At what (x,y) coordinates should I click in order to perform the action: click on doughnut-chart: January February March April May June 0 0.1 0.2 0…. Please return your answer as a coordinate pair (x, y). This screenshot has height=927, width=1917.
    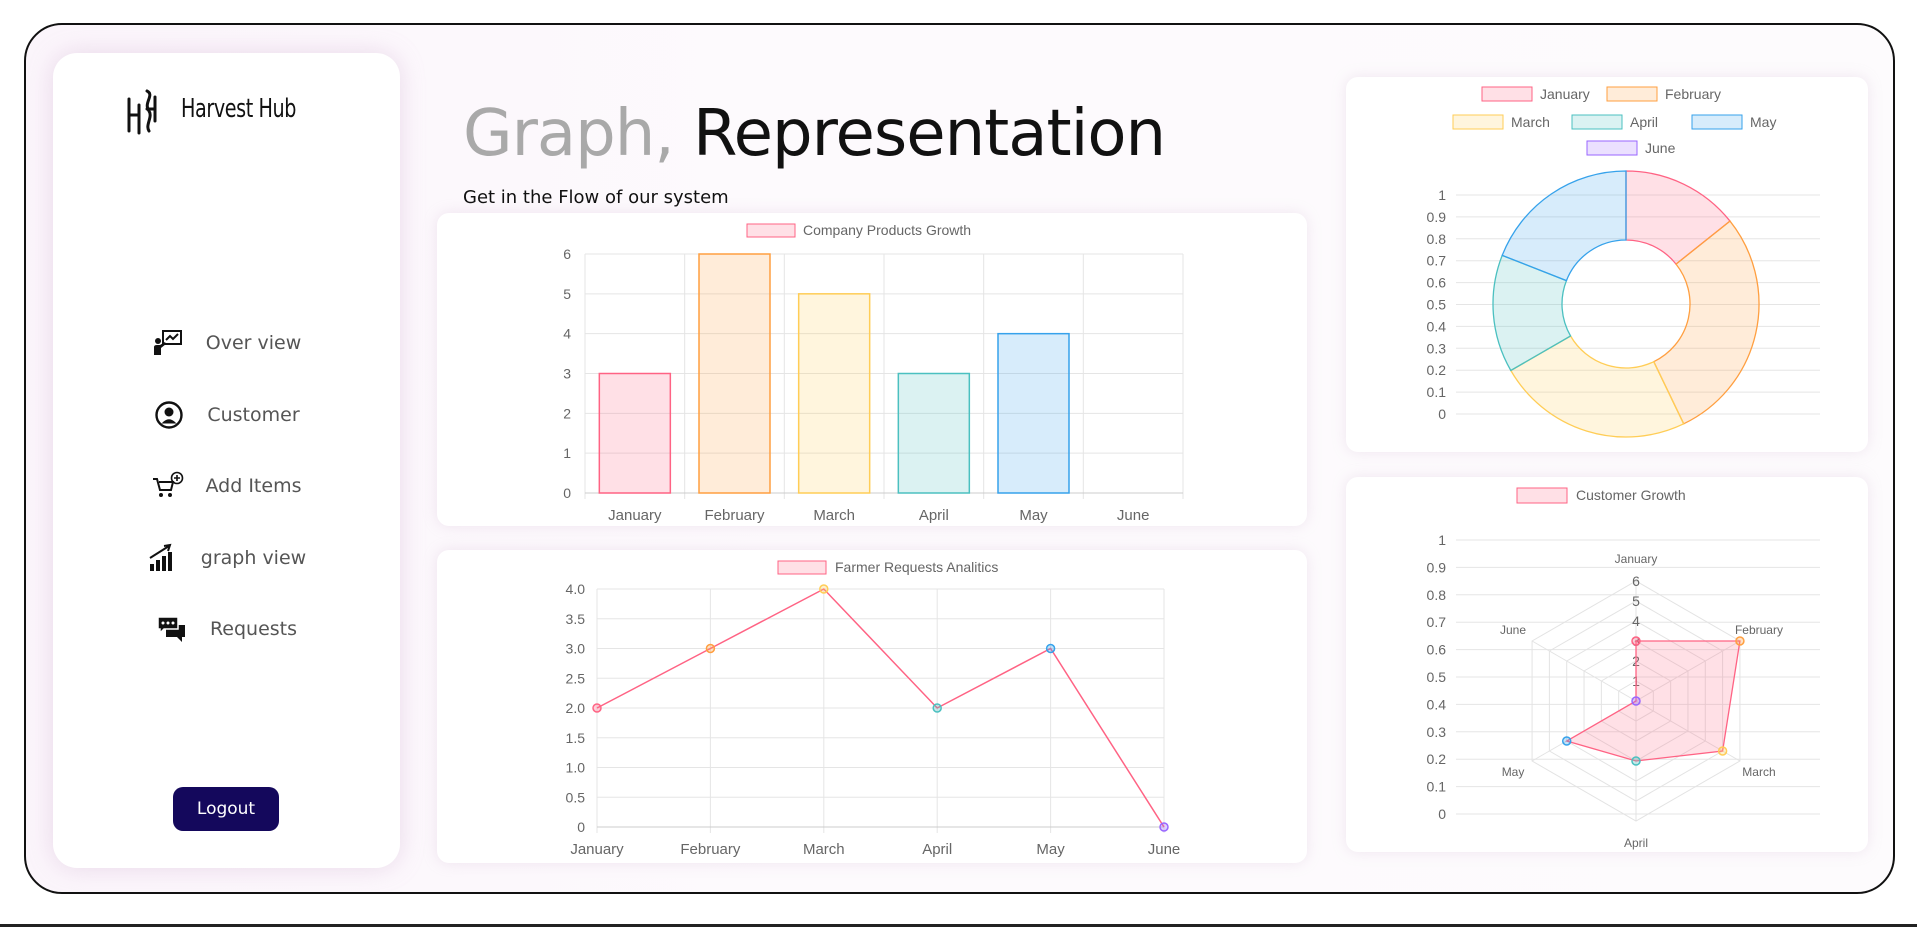
    Looking at the image, I should click on (1623, 262).